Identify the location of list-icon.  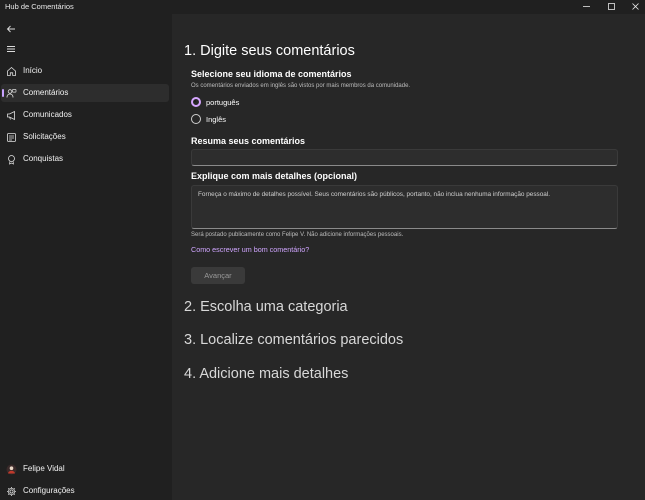
(11, 137).